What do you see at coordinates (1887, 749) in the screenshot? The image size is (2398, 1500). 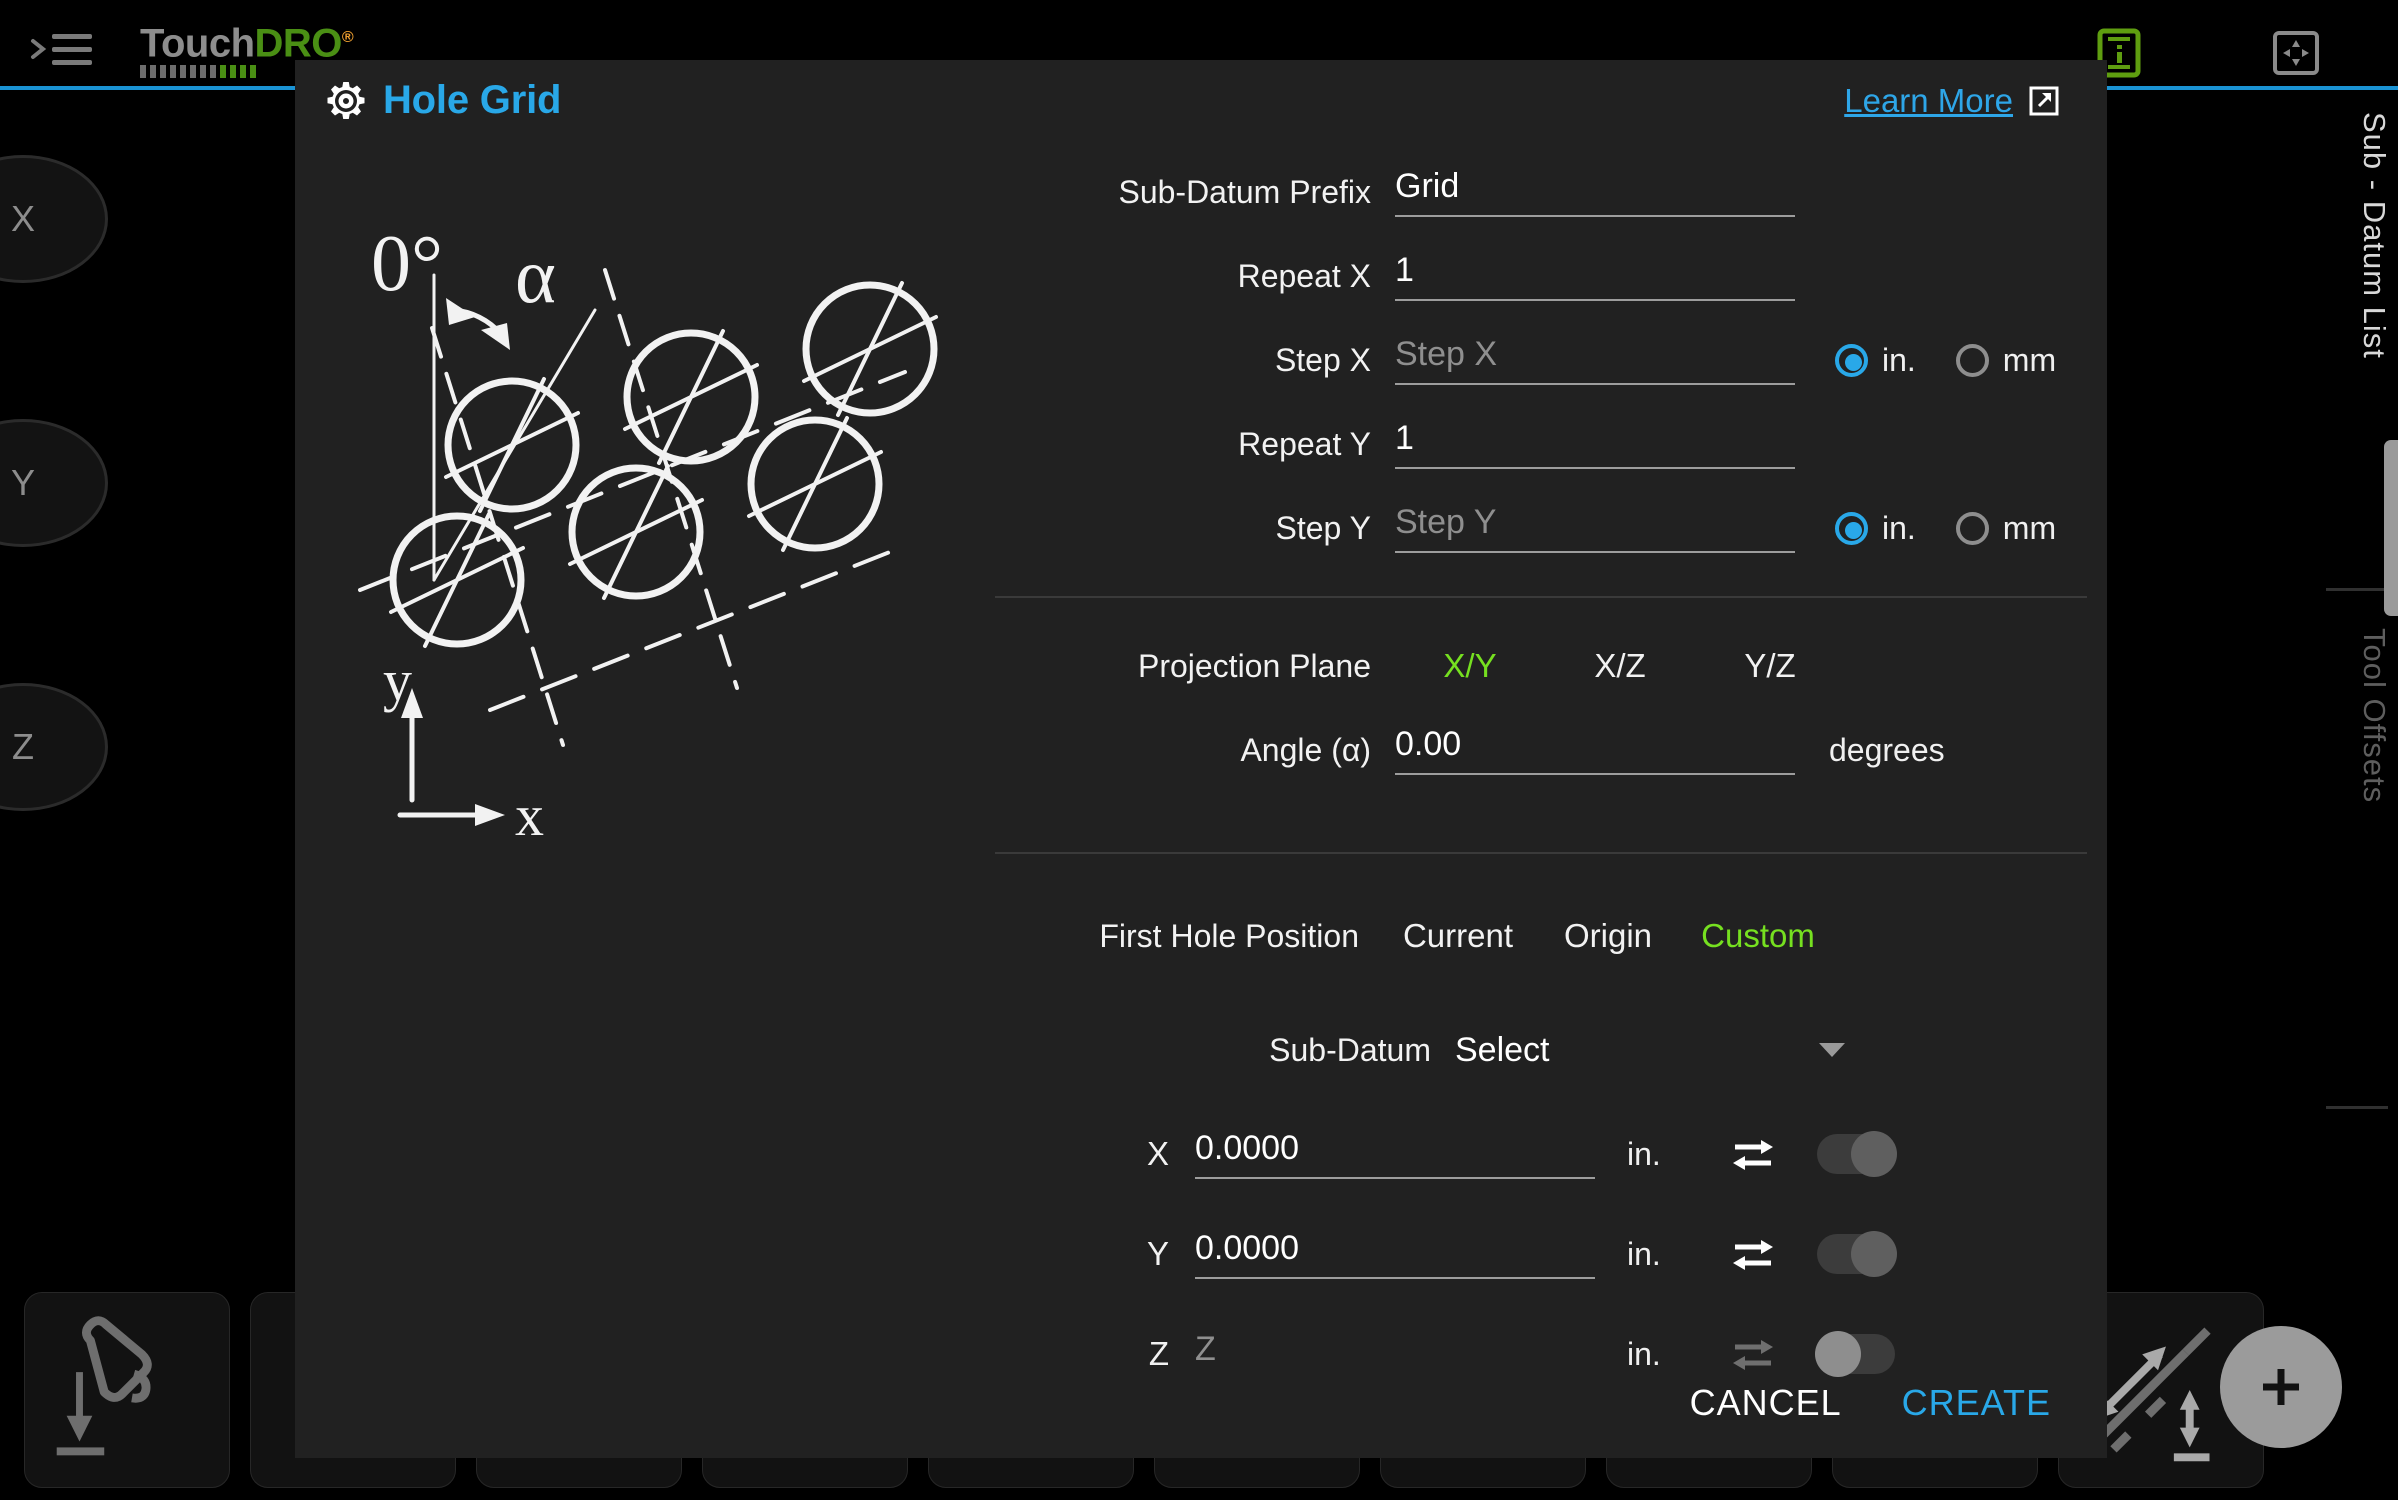 I see `label-angle-unit: degrees` at bounding box center [1887, 749].